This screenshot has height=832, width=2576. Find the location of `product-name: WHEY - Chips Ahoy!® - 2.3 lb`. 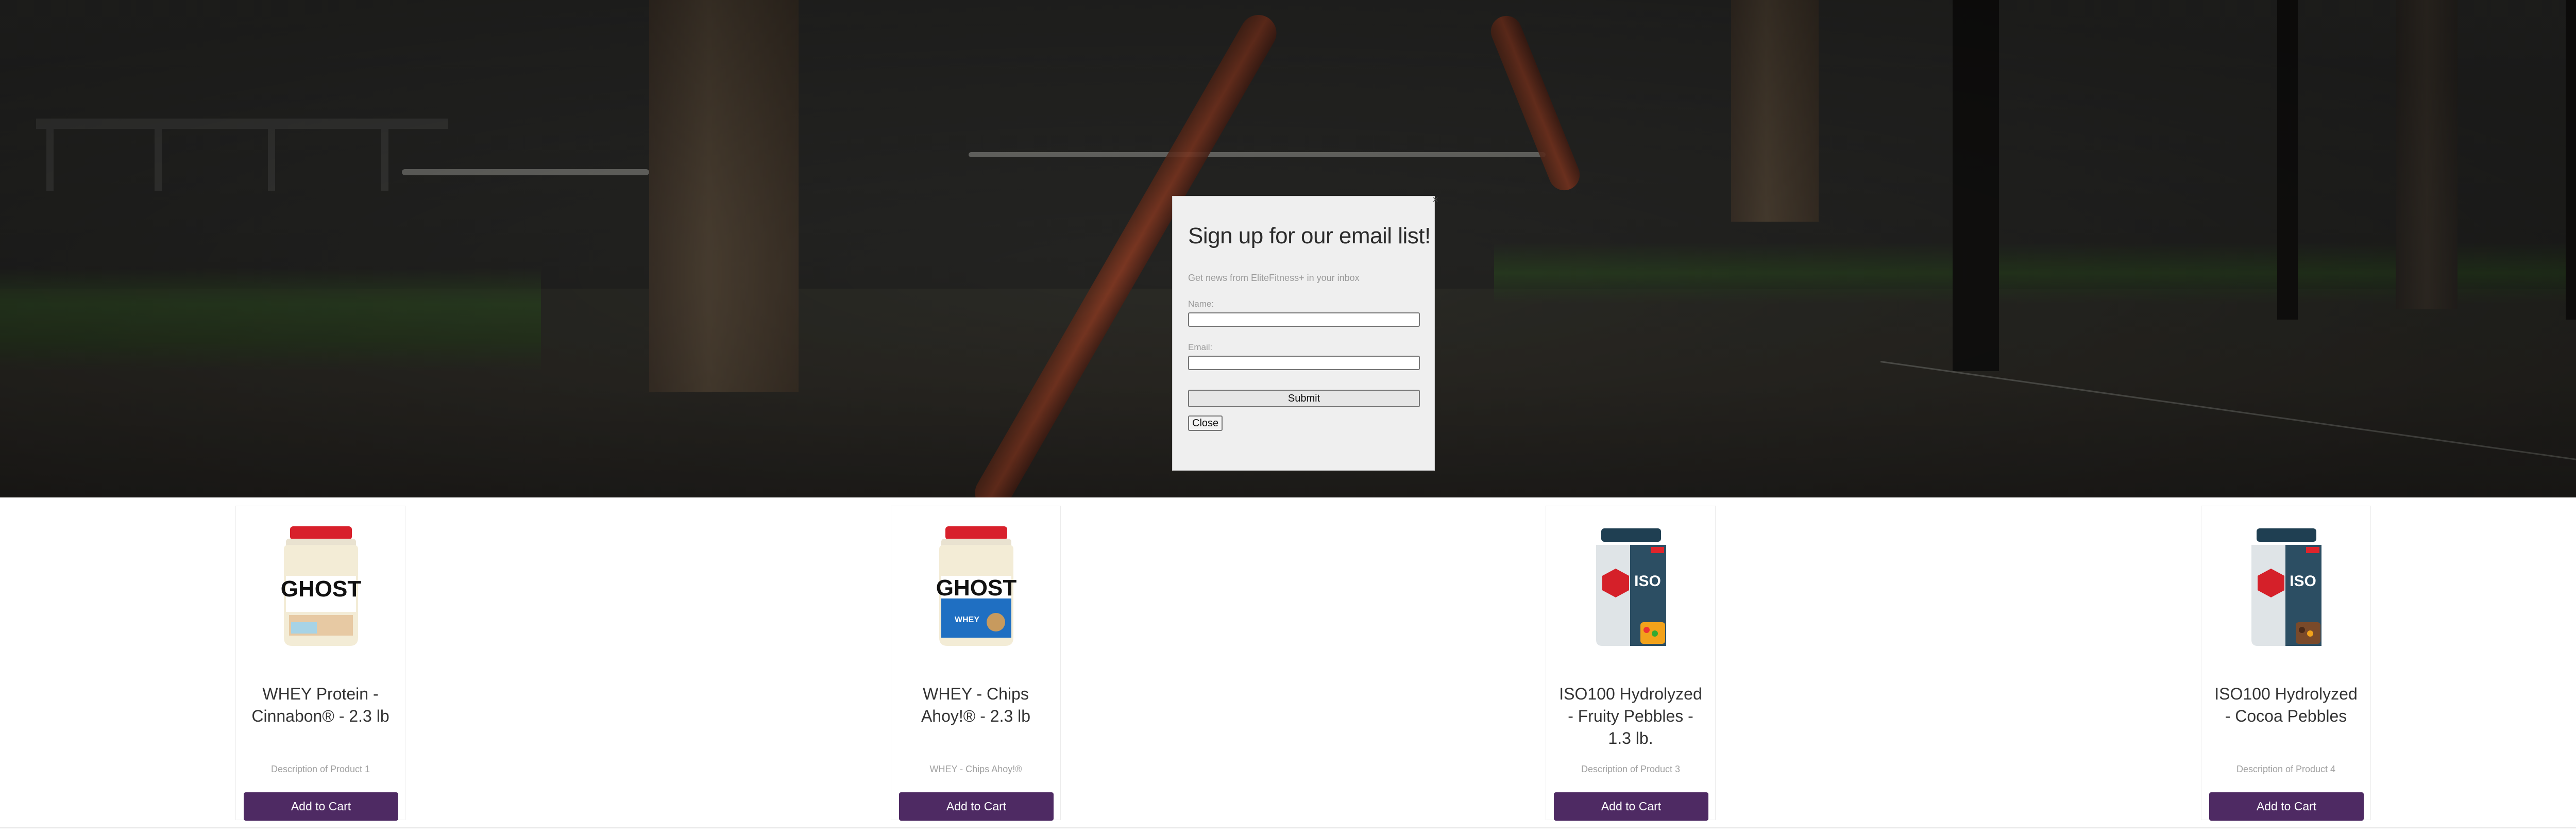

product-name: WHEY - Chips Ahoy!® - 2.3 lb is located at coordinates (976, 705).